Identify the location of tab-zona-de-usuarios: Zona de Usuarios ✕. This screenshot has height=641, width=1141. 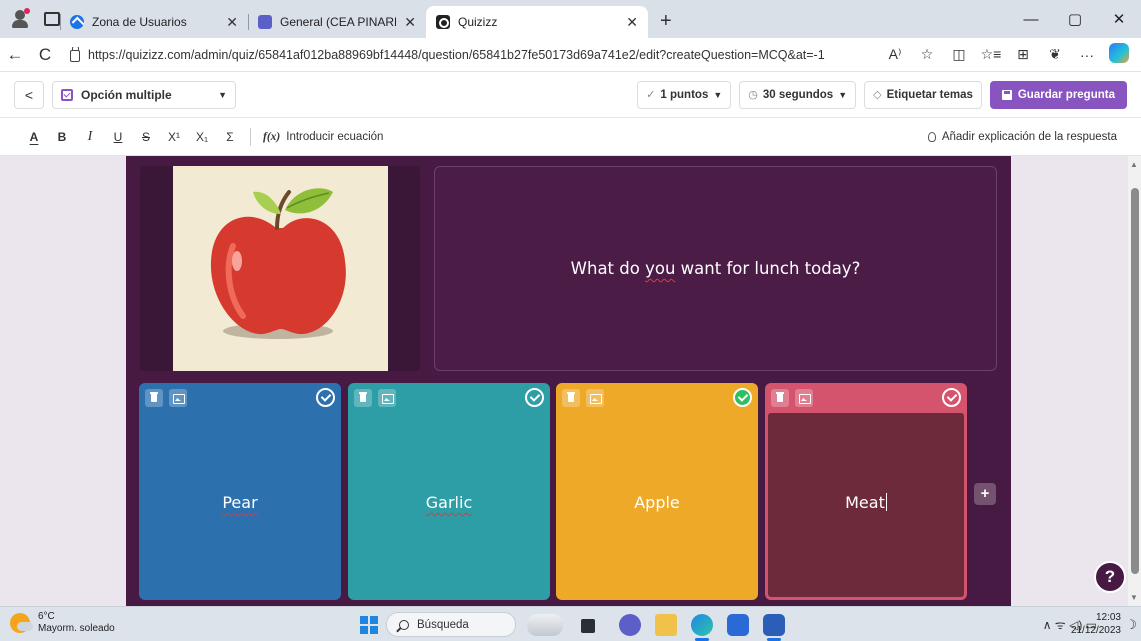
(154, 22).